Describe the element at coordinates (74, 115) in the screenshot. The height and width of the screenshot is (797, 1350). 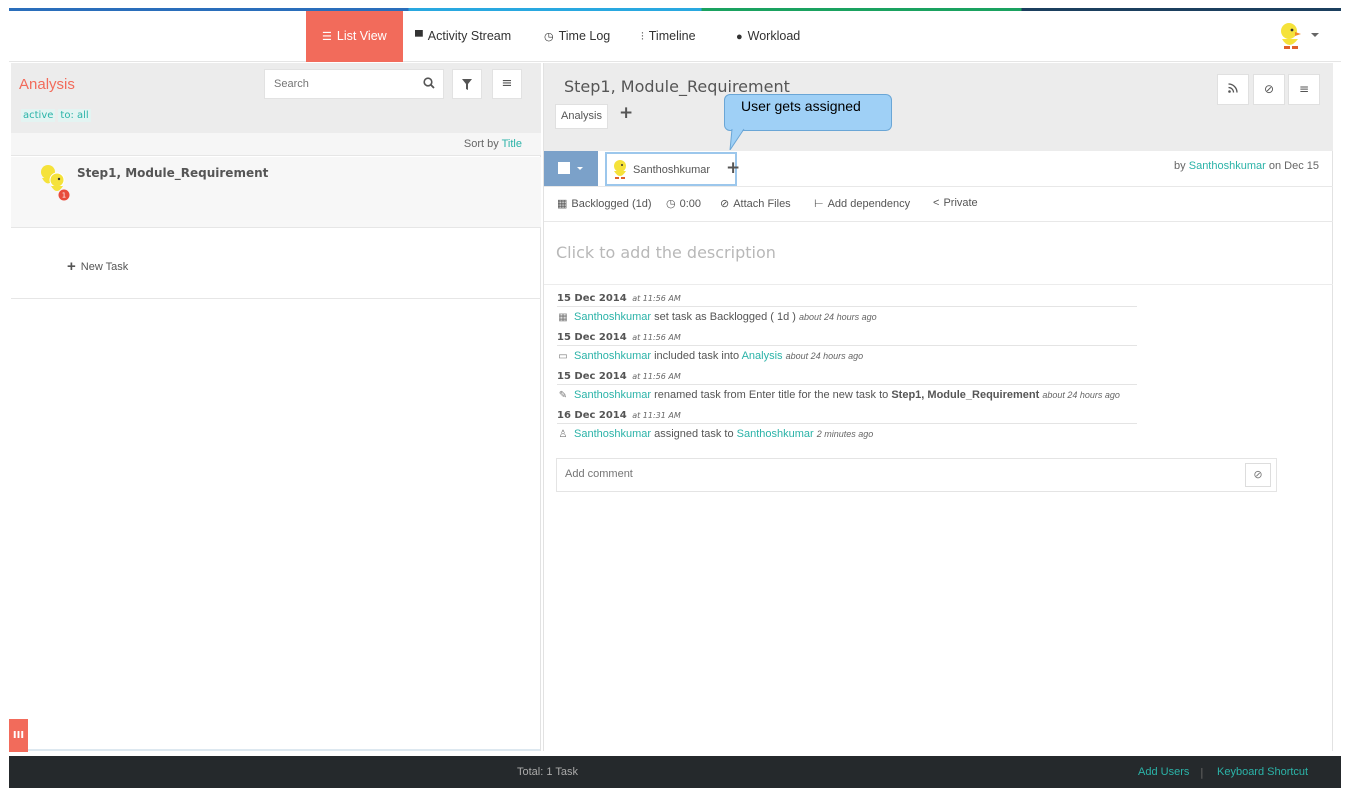
I see `filter-to-all: to: all` at that location.